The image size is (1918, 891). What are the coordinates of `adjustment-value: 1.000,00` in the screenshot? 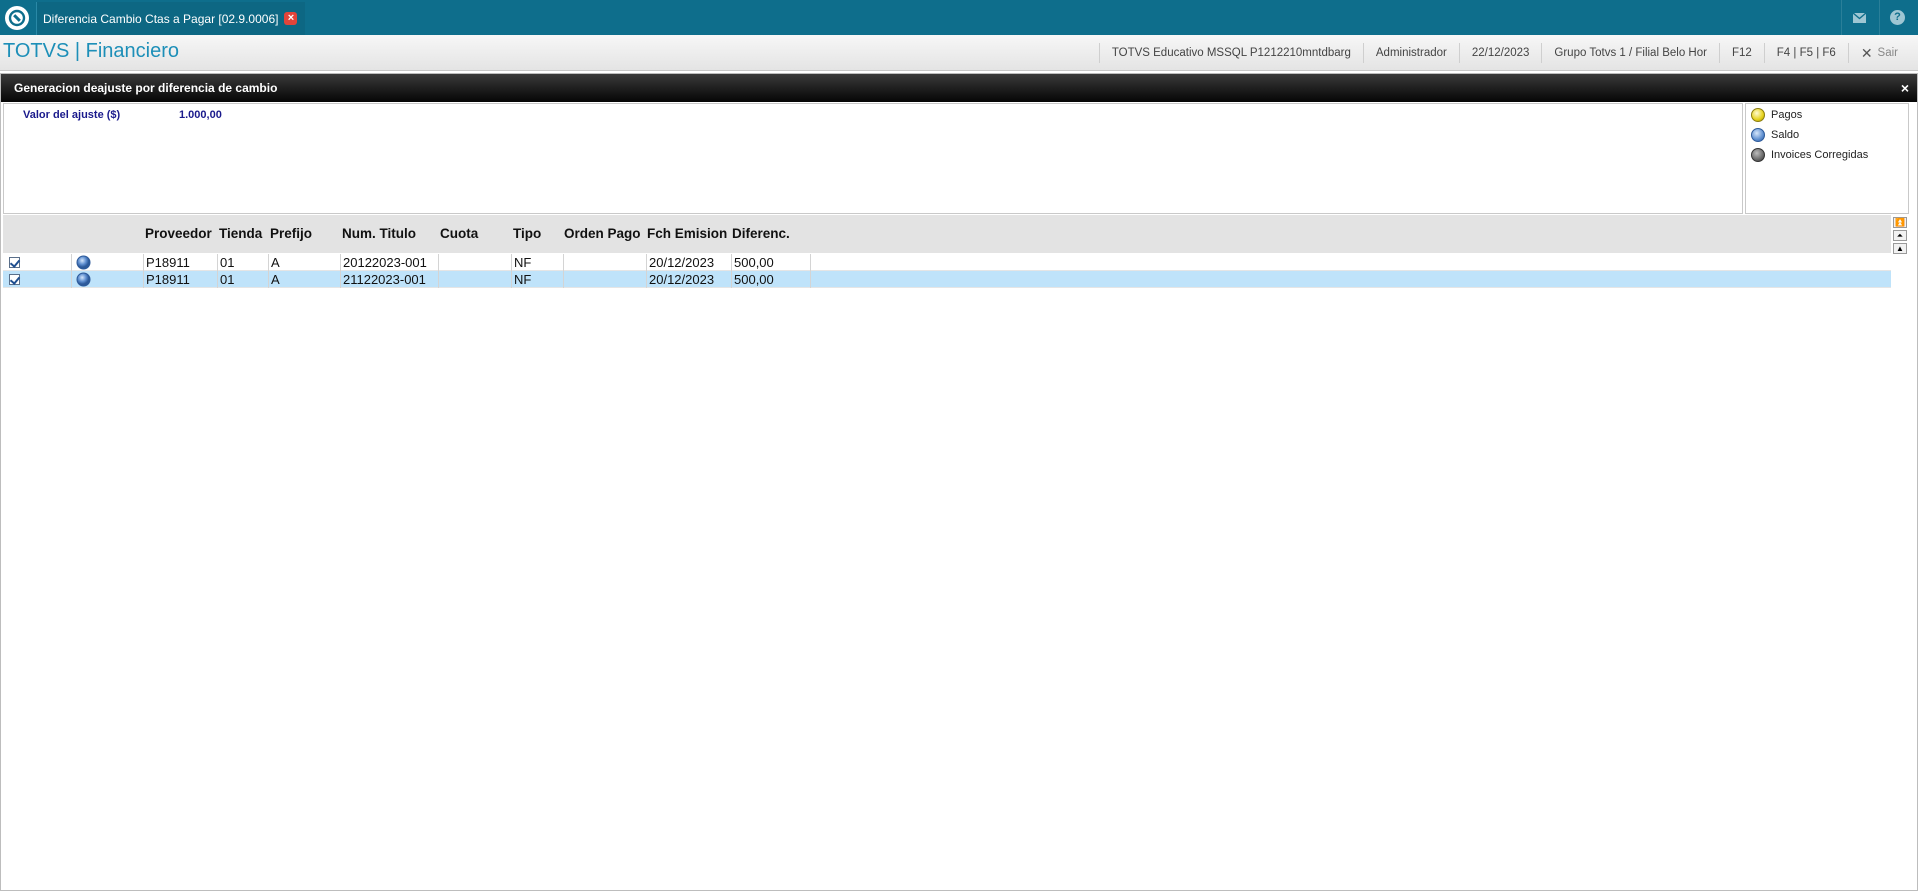 It's located at (200, 115).